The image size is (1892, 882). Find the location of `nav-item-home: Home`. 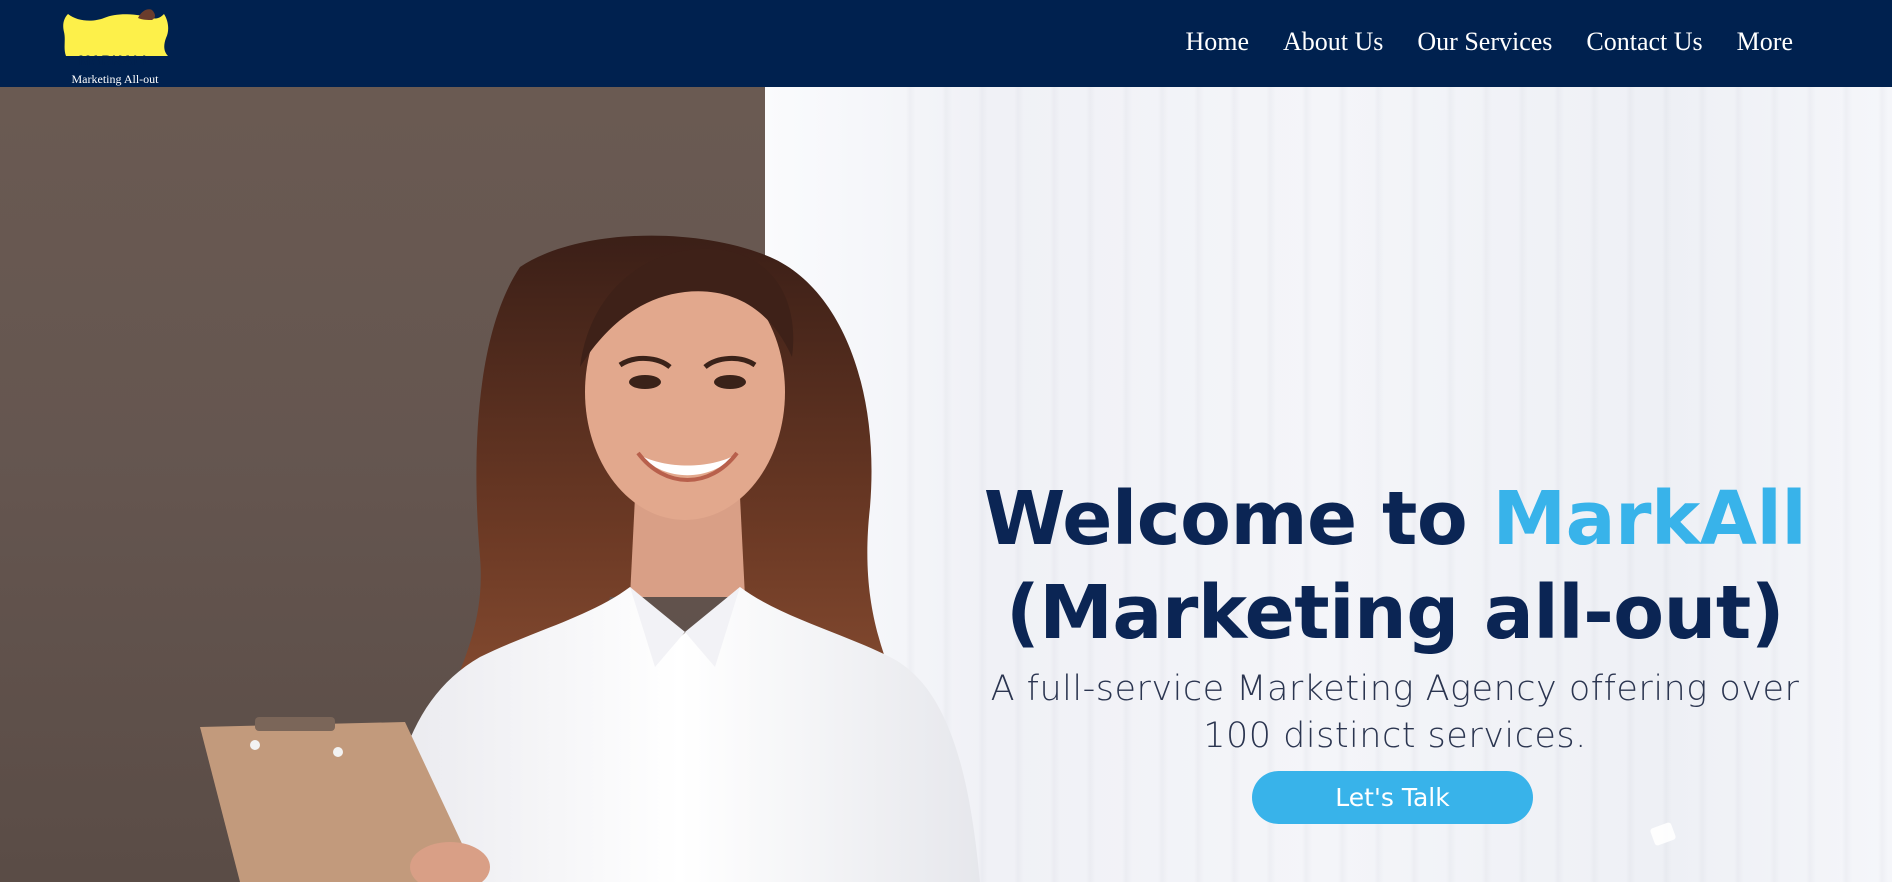

nav-item-home: Home is located at coordinates (1217, 42).